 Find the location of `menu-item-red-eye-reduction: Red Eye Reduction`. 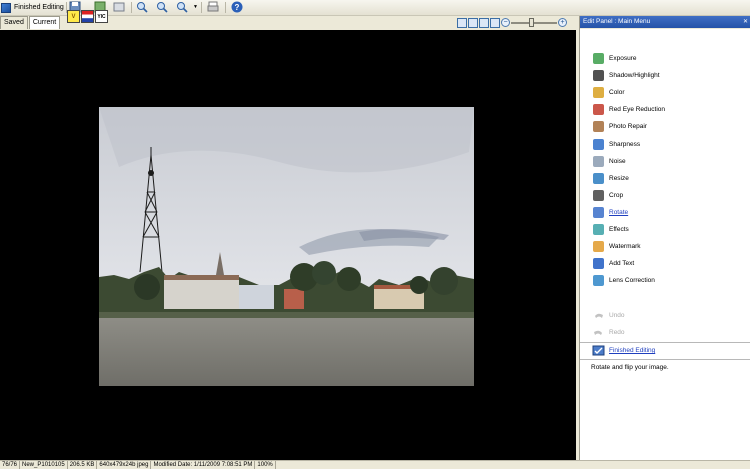

menu-item-red-eye-reduction: Red Eye Reduction is located at coordinates (628, 109).